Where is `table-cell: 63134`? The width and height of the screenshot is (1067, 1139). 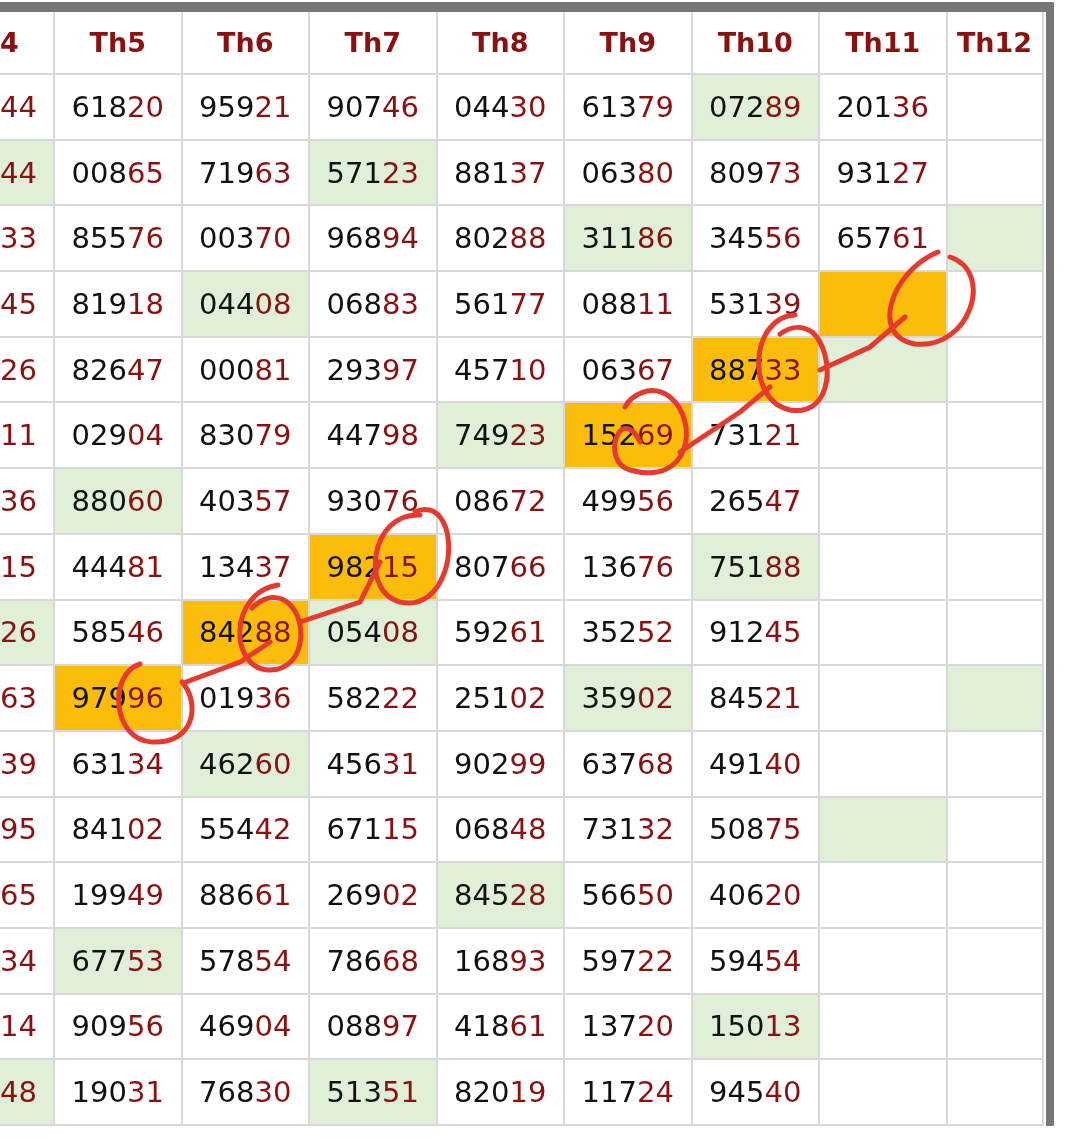 table-cell: 63134 is located at coordinates (119, 764).